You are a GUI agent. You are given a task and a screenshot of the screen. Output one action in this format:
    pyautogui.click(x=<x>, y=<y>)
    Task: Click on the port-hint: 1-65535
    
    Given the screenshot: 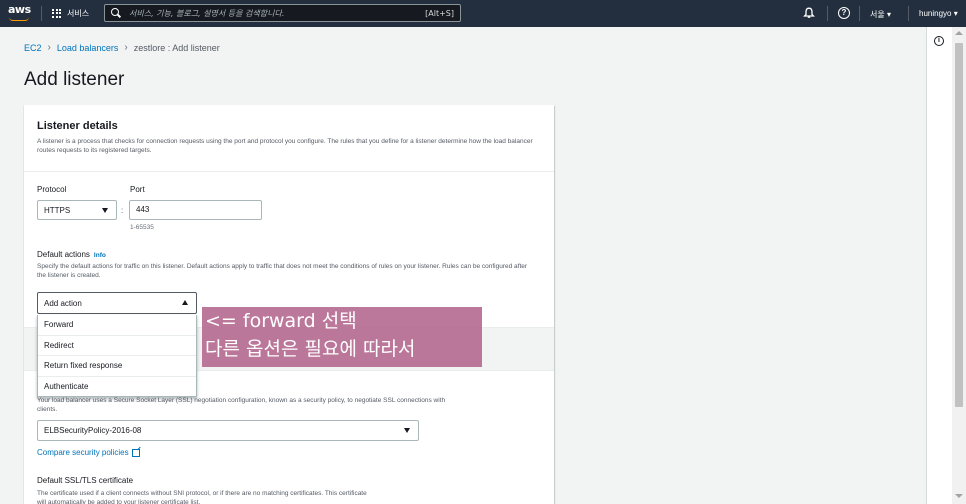 What is the action you would take?
    pyautogui.click(x=142, y=227)
    